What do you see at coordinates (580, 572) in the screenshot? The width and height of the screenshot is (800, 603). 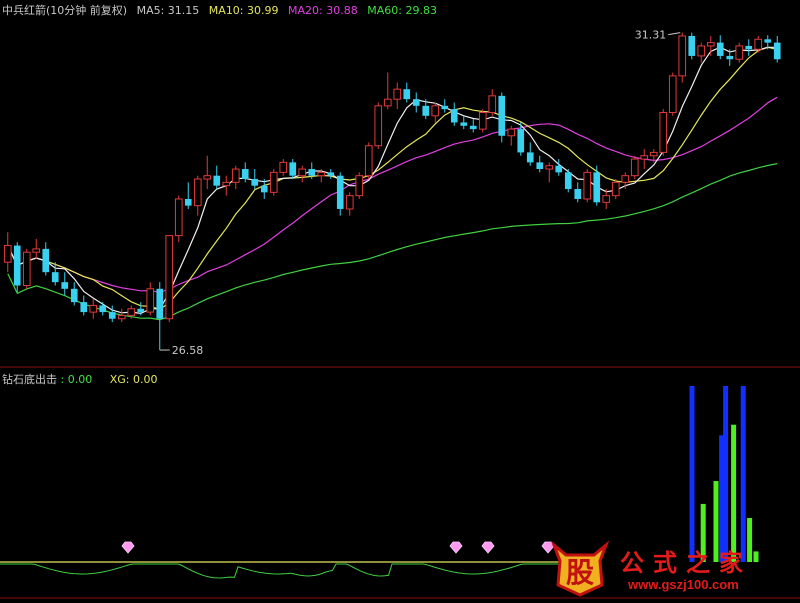 I see `logo-char: 股` at bounding box center [580, 572].